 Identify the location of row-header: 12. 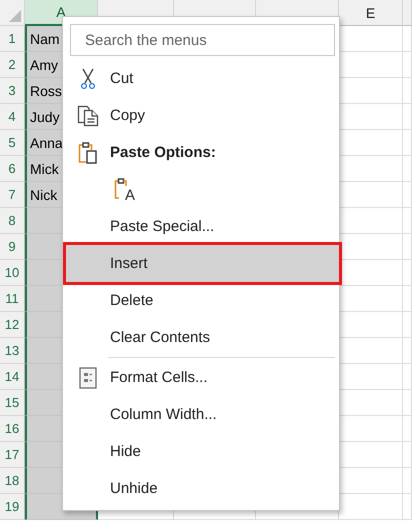
(12, 325).